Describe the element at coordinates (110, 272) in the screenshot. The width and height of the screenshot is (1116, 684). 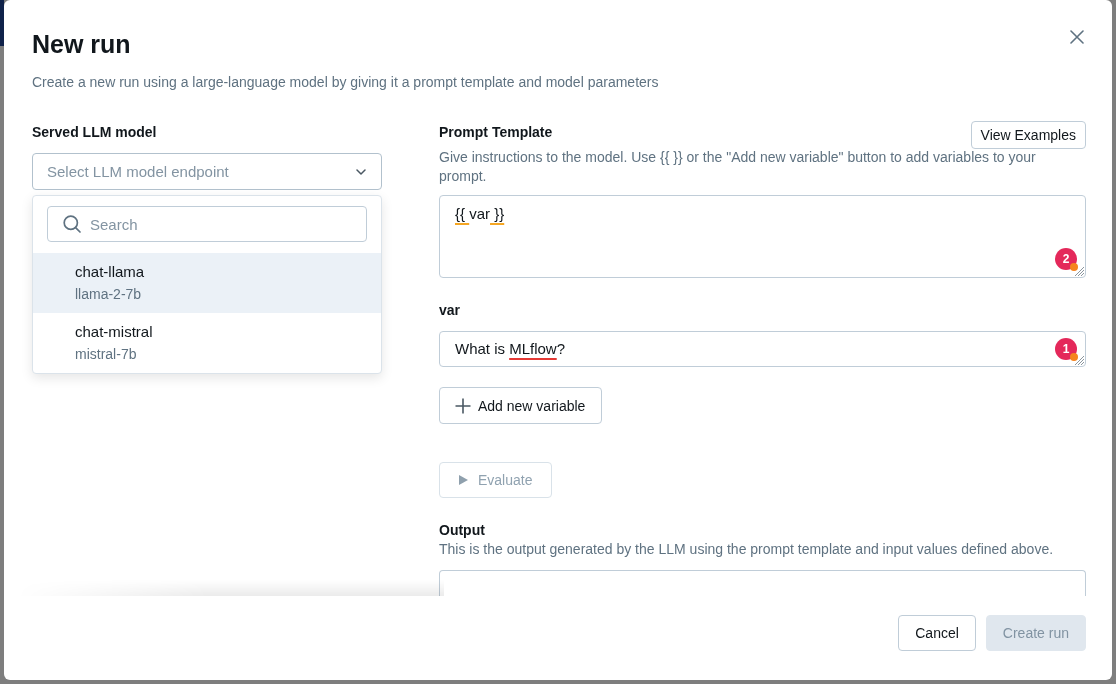
I see `option-name: chat-llama` at that location.